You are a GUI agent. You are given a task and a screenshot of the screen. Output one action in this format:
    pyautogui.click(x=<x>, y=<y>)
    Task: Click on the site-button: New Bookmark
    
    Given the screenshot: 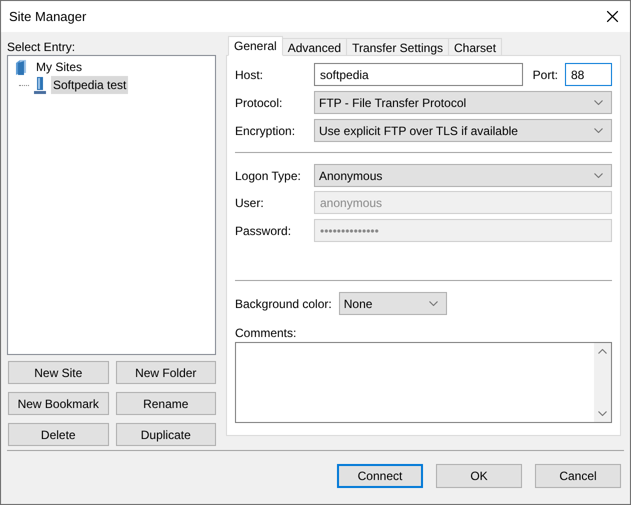 What is the action you would take?
    pyautogui.click(x=58, y=403)
    